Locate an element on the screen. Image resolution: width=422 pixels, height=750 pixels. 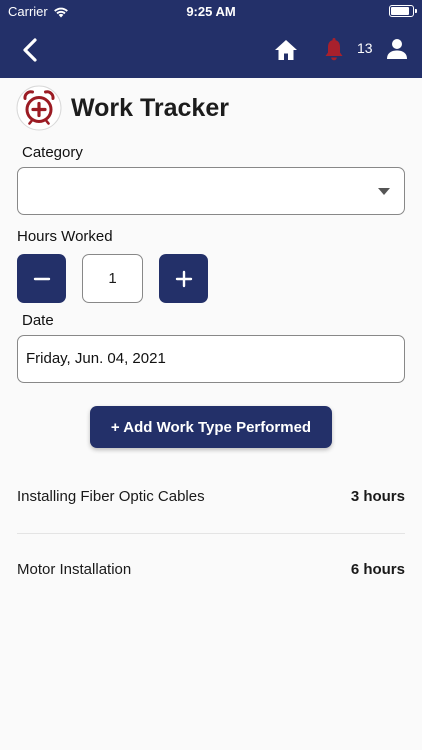
notifications-bell-icon is located at coordinates (334, 50).